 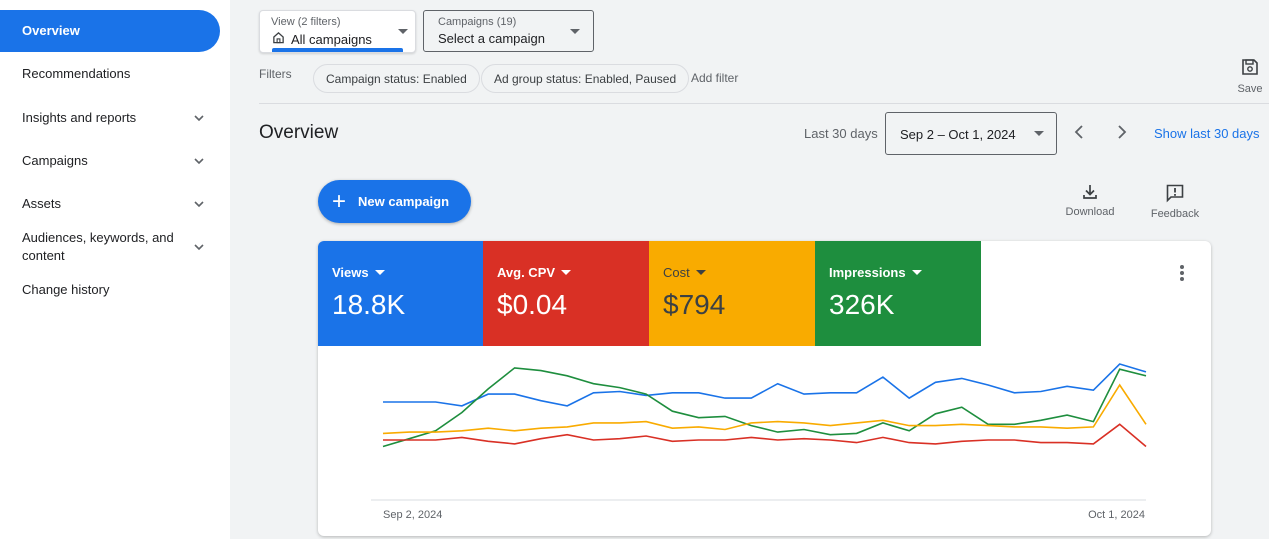 I want to click on x-tick-label-start: Sep 2, 2024, so click(x=412, y=515).